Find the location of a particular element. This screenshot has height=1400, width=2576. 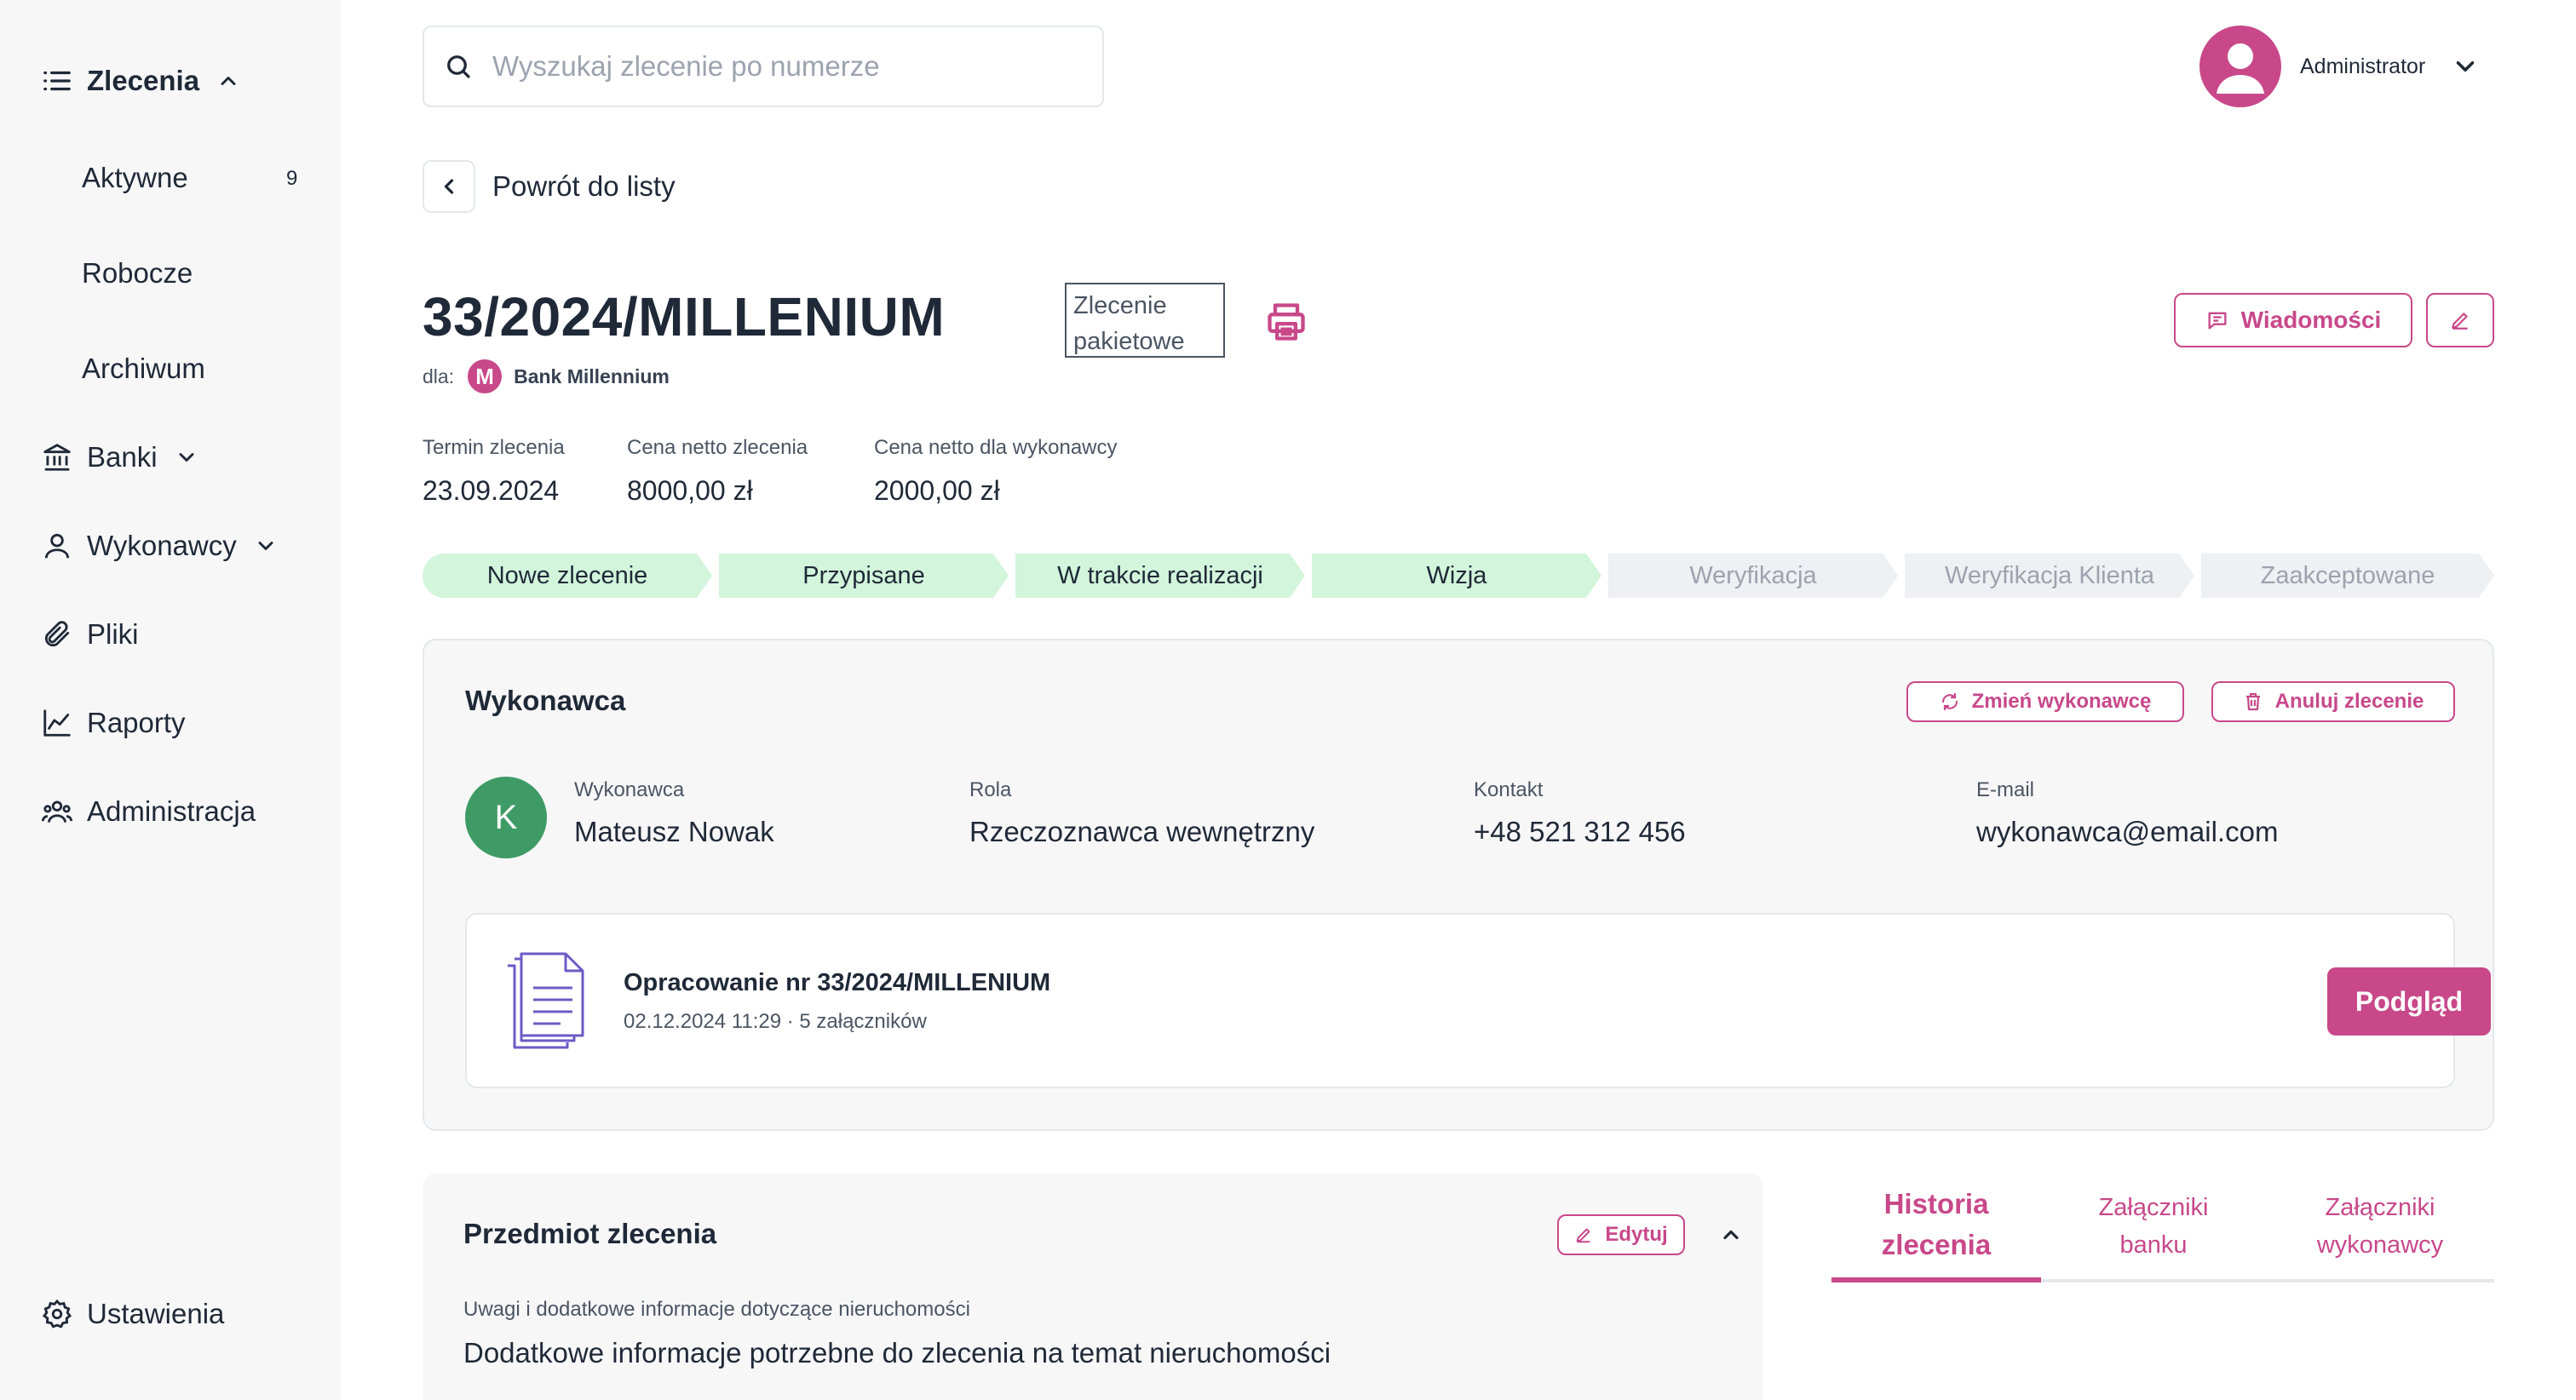

sidebar-item-label: Raporty is located at coordinates (136, 723).